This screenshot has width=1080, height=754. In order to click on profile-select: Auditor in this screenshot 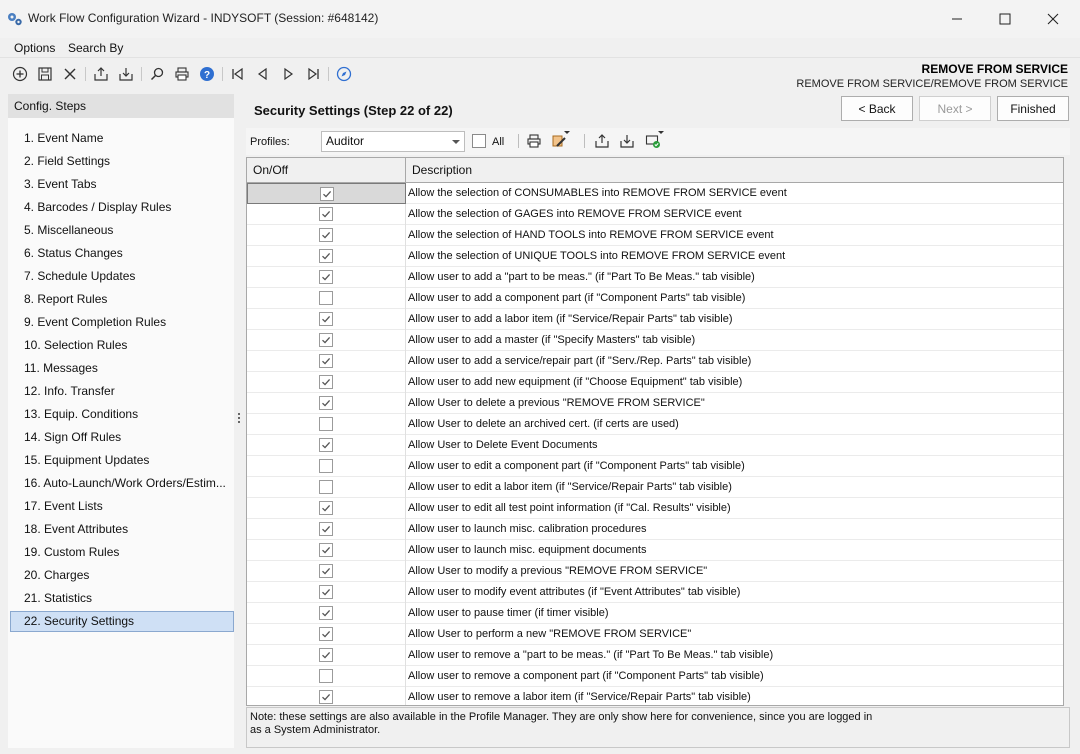, I will do `click(393, 141)`.